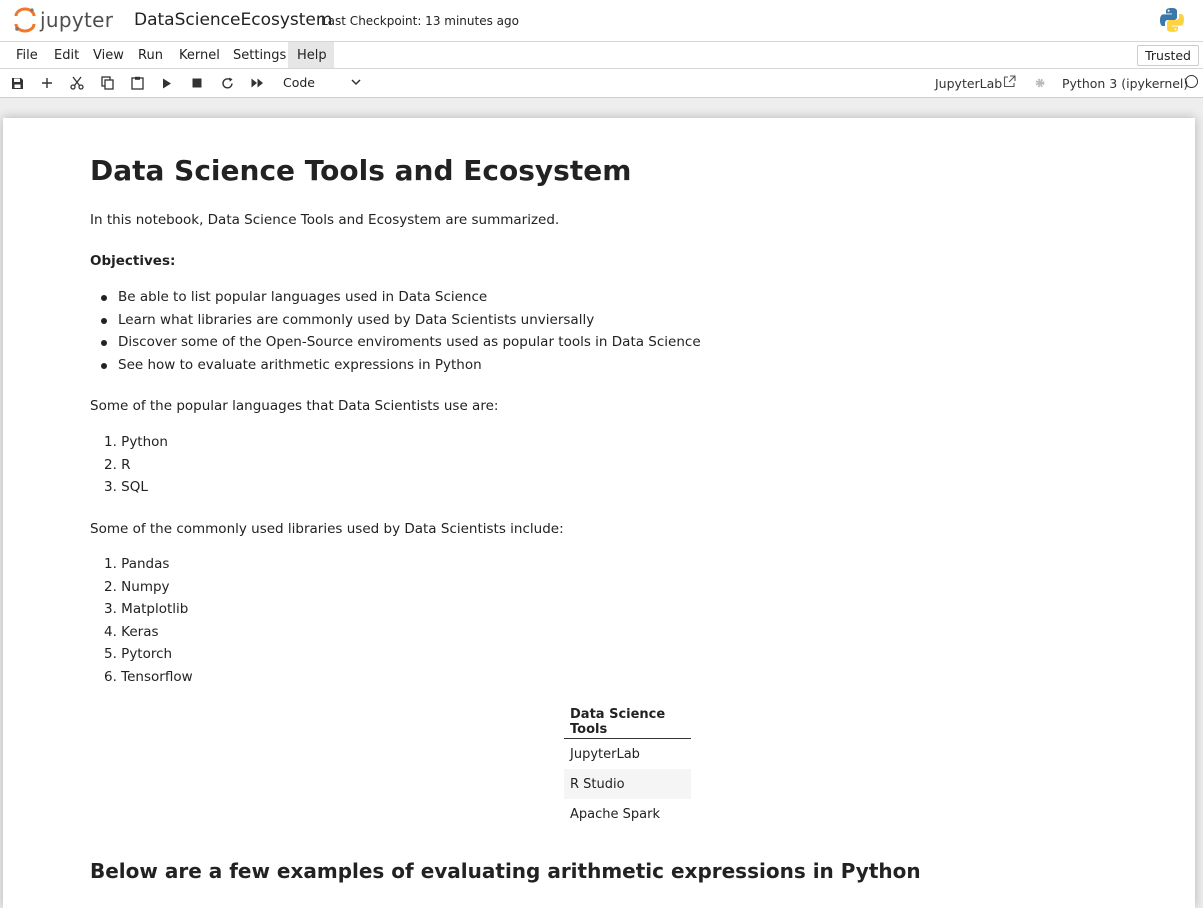 The height and width of the screenshot is (908, 1203). I want to click on save-button, so click(17, 83).